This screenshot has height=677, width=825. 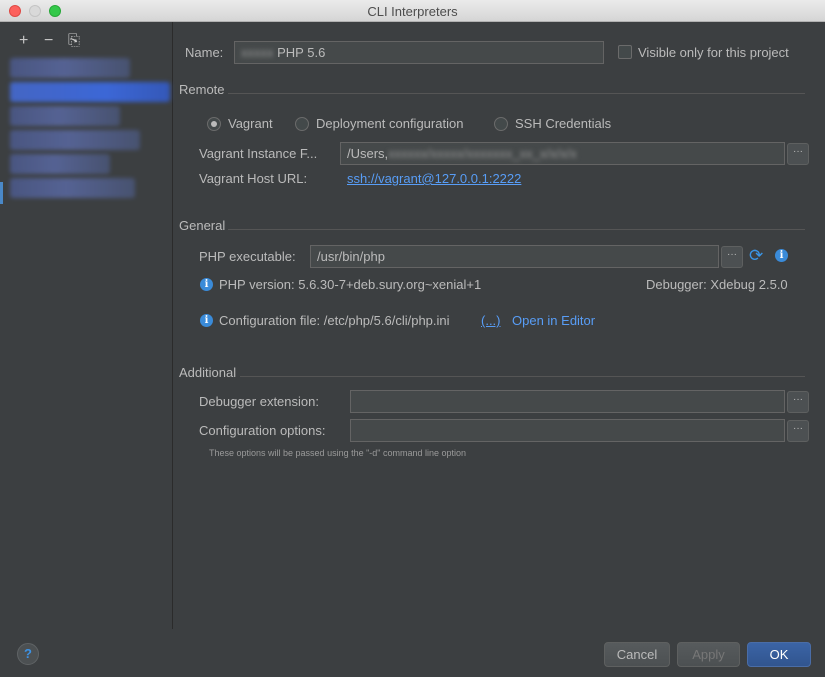 I want to click on vagrant-radio, so click(x=214, y=124).